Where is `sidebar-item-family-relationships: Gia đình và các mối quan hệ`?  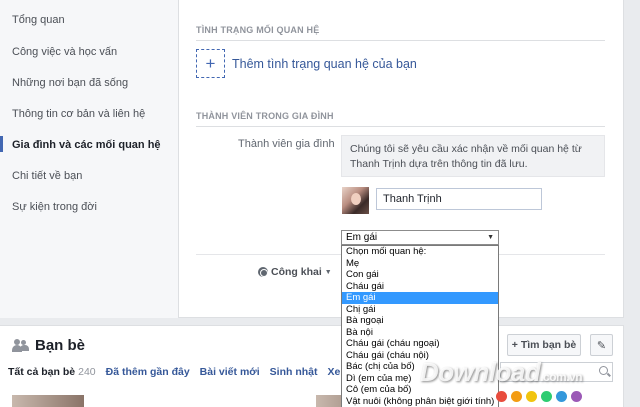 sidebar-item-family-relationships: Gia đình và các mối quan hệ is located at coordinates (86, 145).